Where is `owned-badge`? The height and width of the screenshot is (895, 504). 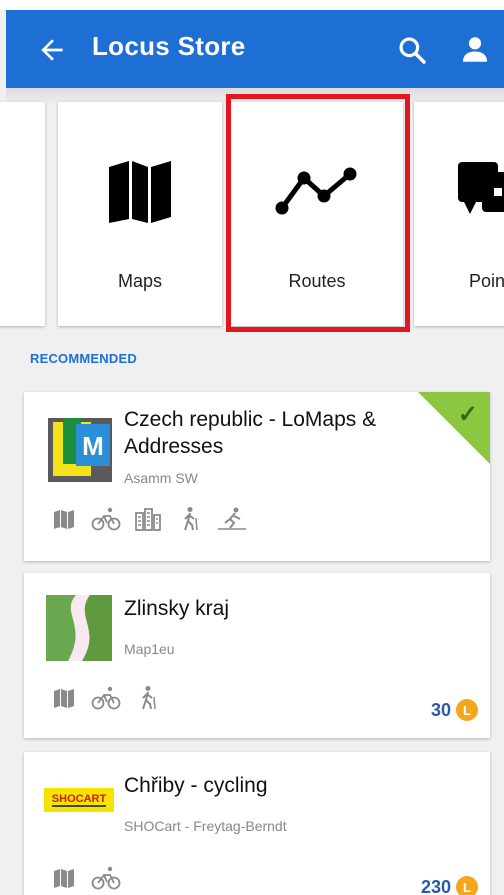
owned-badge is located at coordinates (454, 428).